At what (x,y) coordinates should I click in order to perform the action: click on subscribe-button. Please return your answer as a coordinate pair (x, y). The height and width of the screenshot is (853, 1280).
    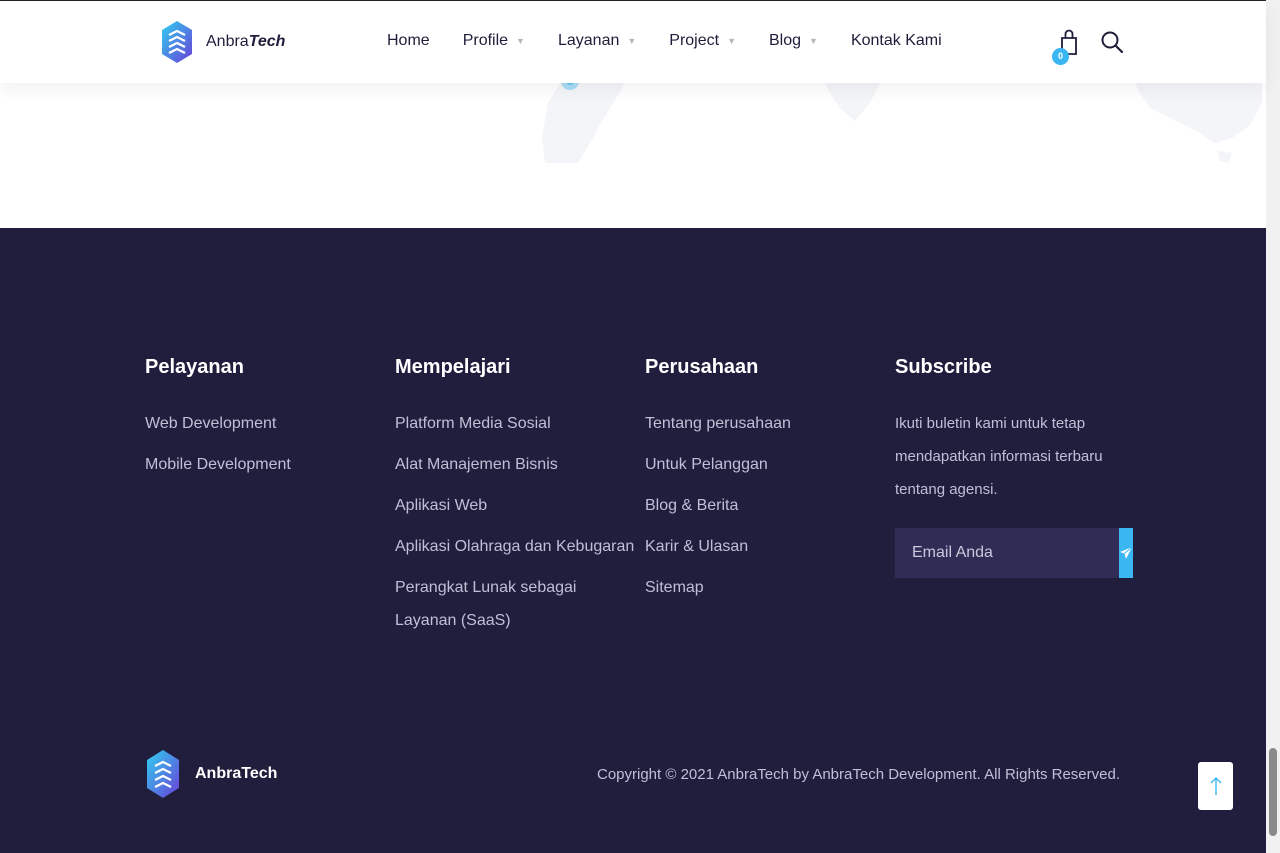
    Looking at the image, I should click on (1126, 553).